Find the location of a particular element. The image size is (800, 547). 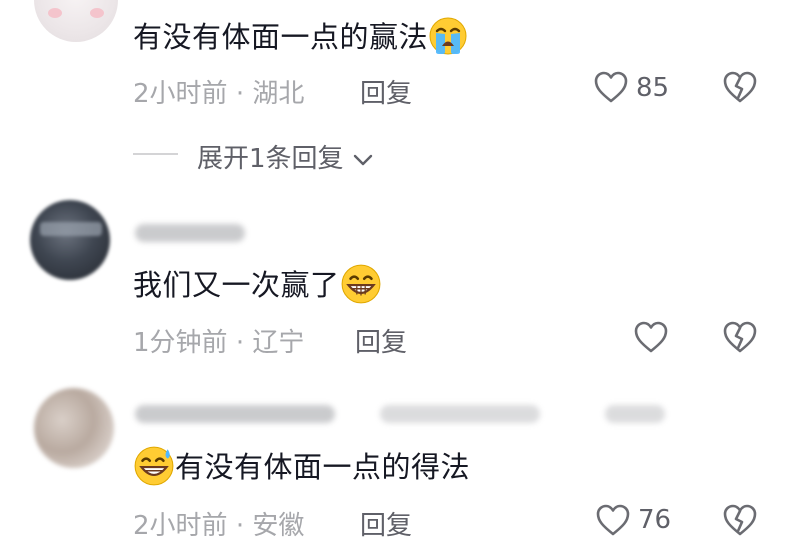

chevron-down-icon is located at coordinates (363, 159).